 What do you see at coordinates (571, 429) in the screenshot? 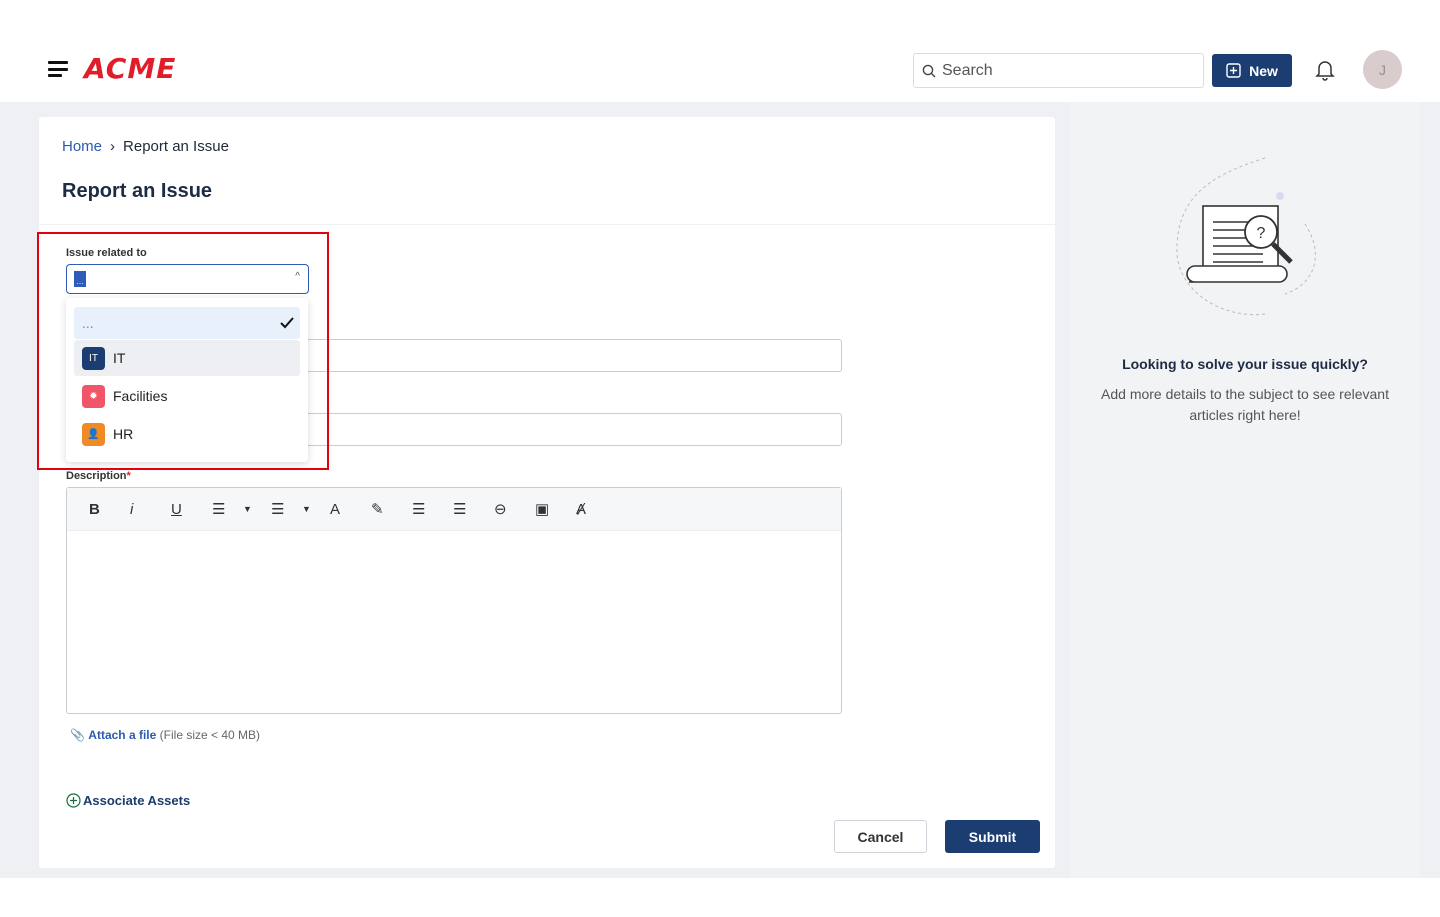
I see `second-input` at bounding box center [571, 429].